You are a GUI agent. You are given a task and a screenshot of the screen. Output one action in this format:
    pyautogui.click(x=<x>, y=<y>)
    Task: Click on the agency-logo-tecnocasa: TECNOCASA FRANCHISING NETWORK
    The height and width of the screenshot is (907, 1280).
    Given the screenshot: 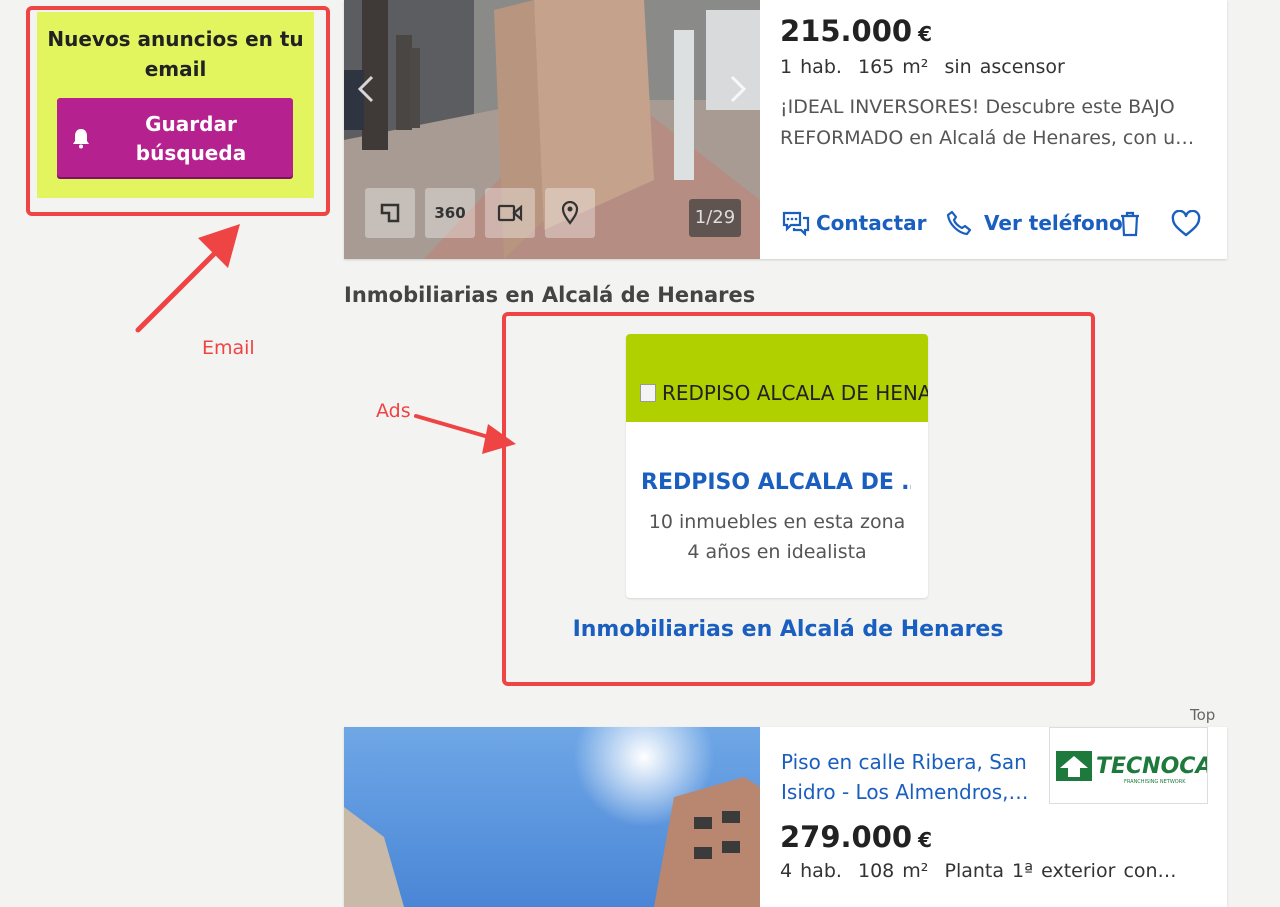 What is the action you would take?
    pyautogui.click(x=1147, y=765)
    